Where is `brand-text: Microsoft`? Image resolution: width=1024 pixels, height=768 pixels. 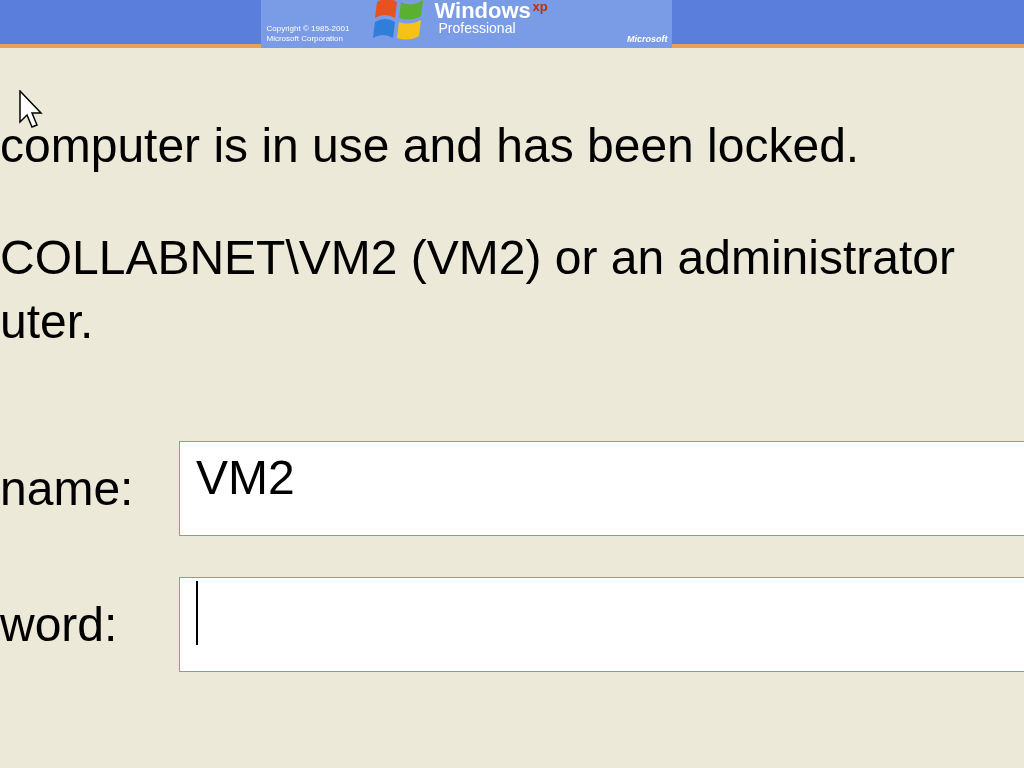
brand-text: Microsoft is located at coordinates (647, 39).